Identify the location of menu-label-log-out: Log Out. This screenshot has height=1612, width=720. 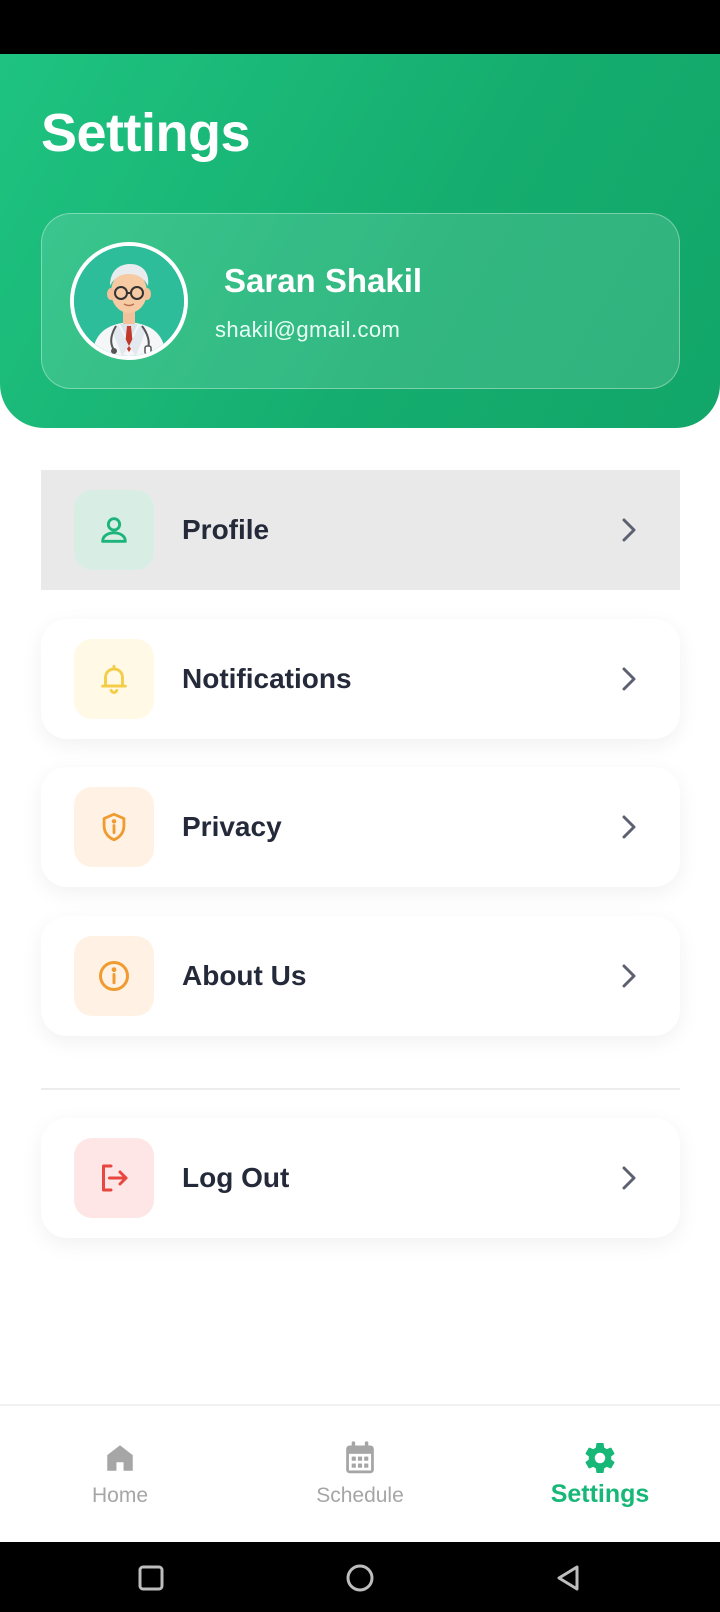
(236, 1177).